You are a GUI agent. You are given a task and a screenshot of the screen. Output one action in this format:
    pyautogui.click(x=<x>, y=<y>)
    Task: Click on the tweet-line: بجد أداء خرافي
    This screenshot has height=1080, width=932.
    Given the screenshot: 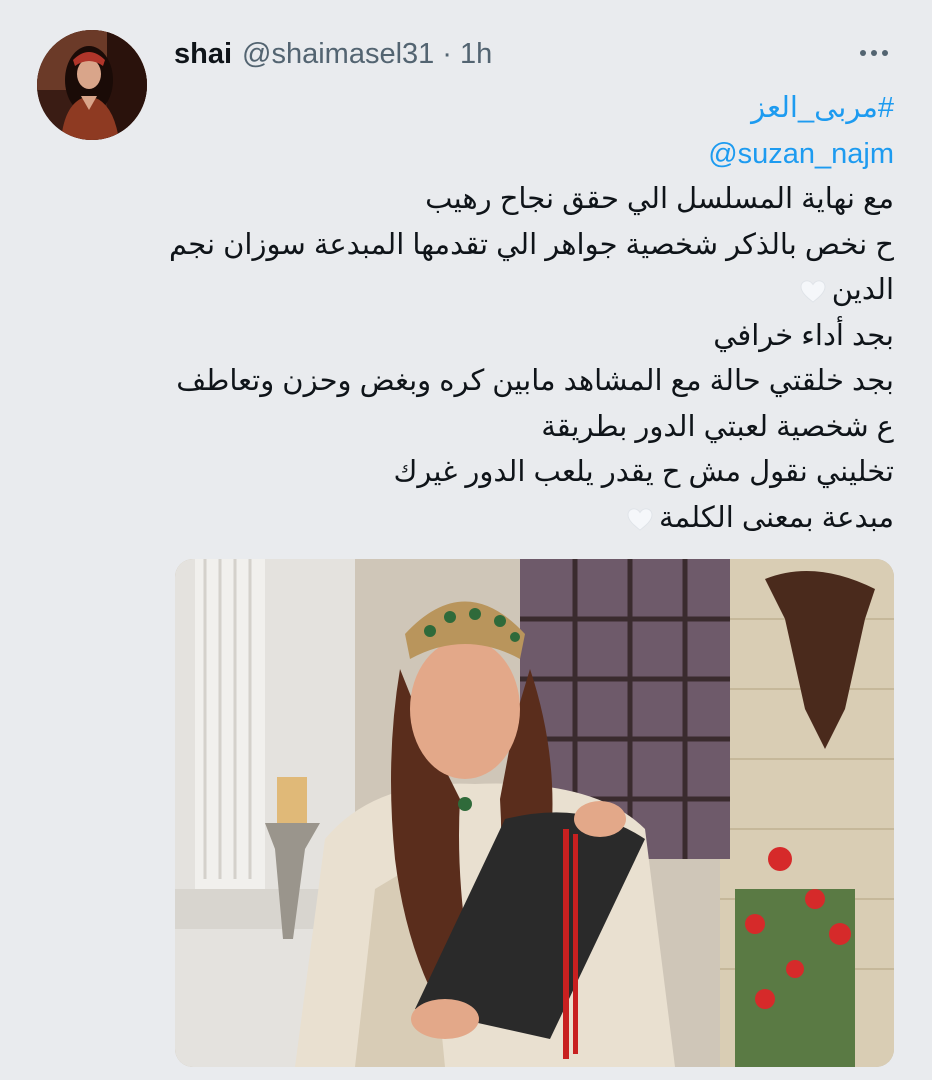 What is the action you would take?
    pyautogui.click(x=803, y=335)
    